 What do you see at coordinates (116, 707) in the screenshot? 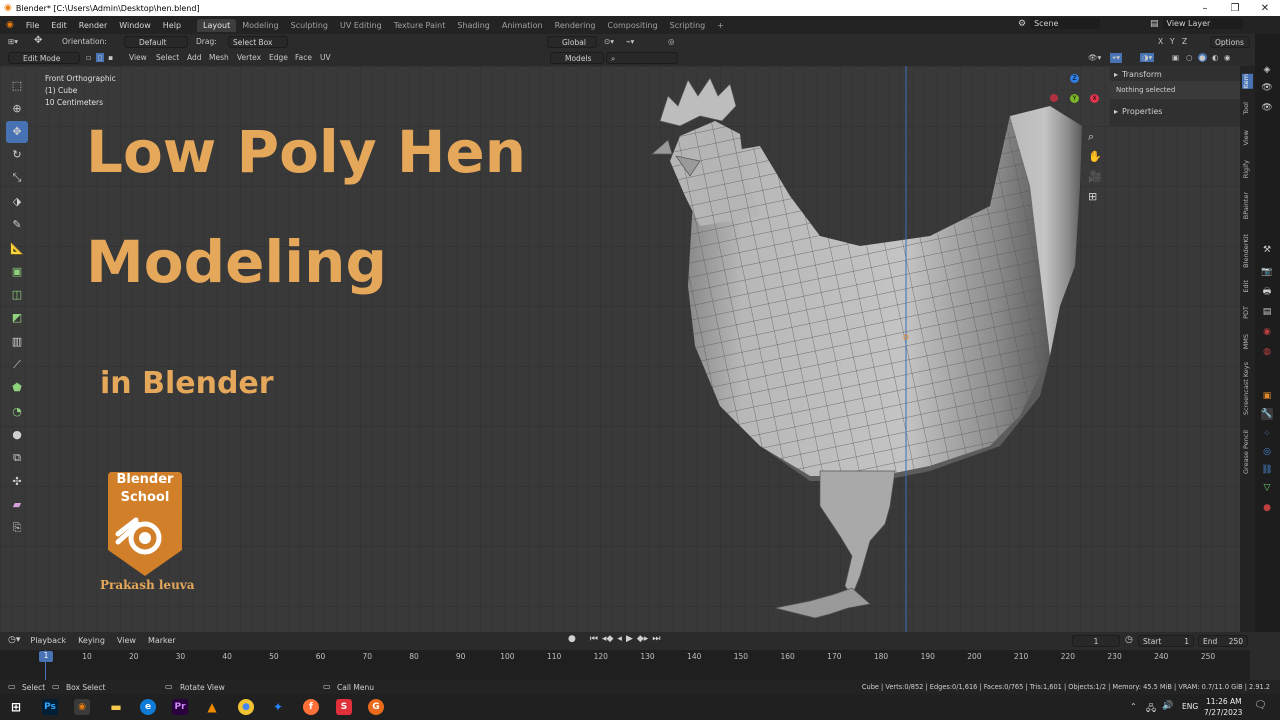
I see `file-explorer-icon: ▬` at bounding box center [116, 707].